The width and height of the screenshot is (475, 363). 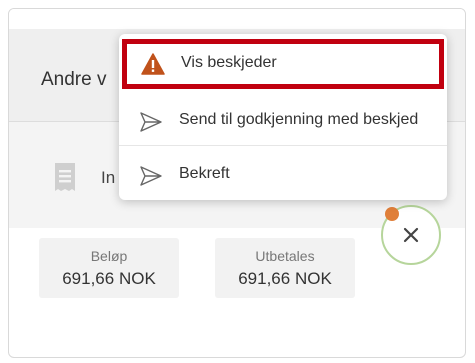 I want to click on menu-item-label: Vis beskjeder, so click(x=229, y=62).